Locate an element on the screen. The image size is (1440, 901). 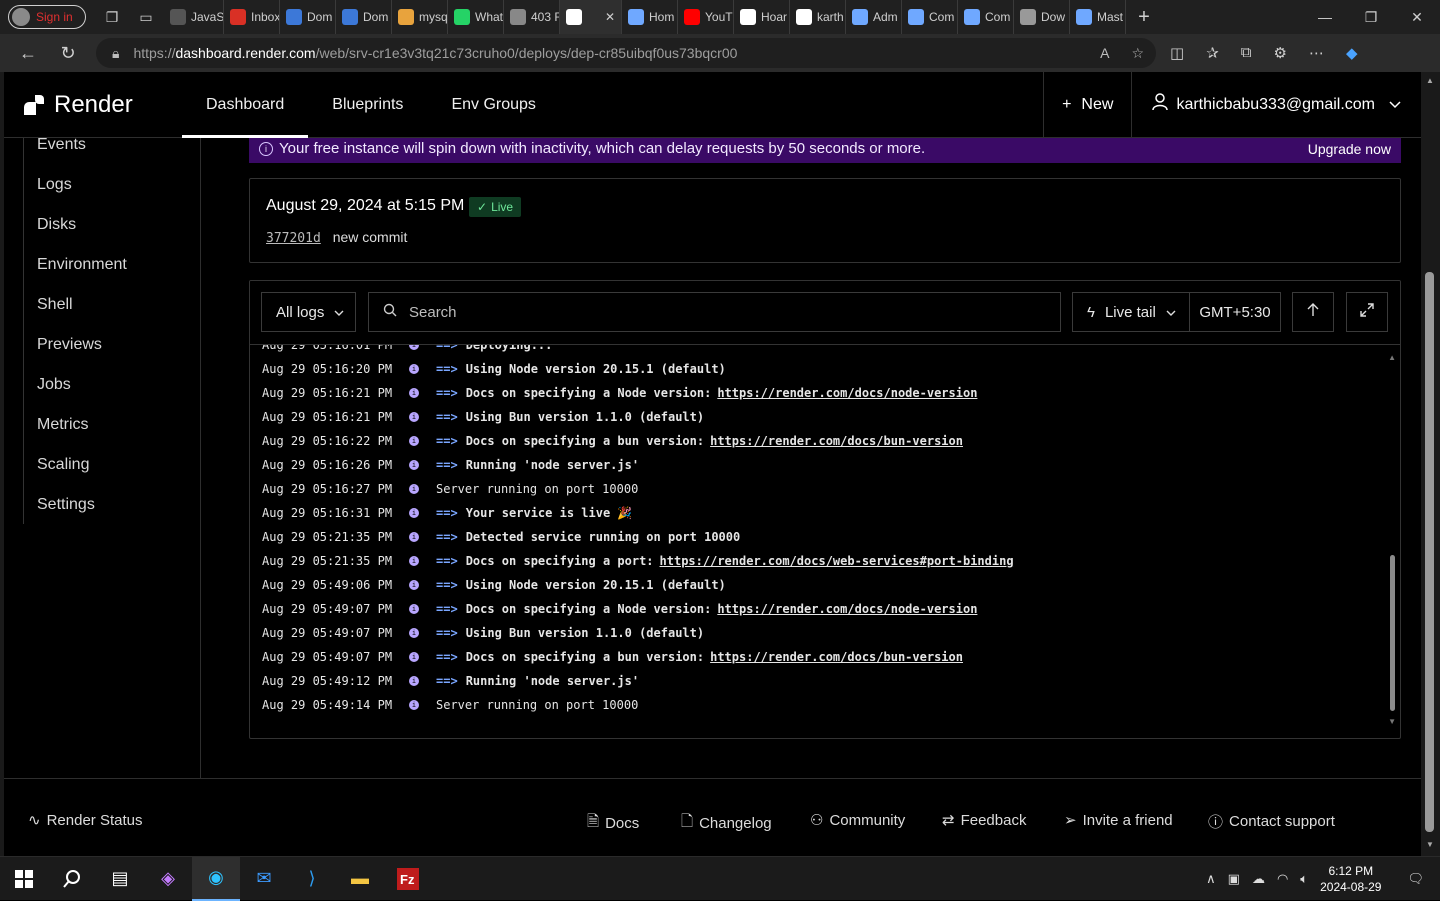
tab-favicon-icon is located at coordinates (916, 17).